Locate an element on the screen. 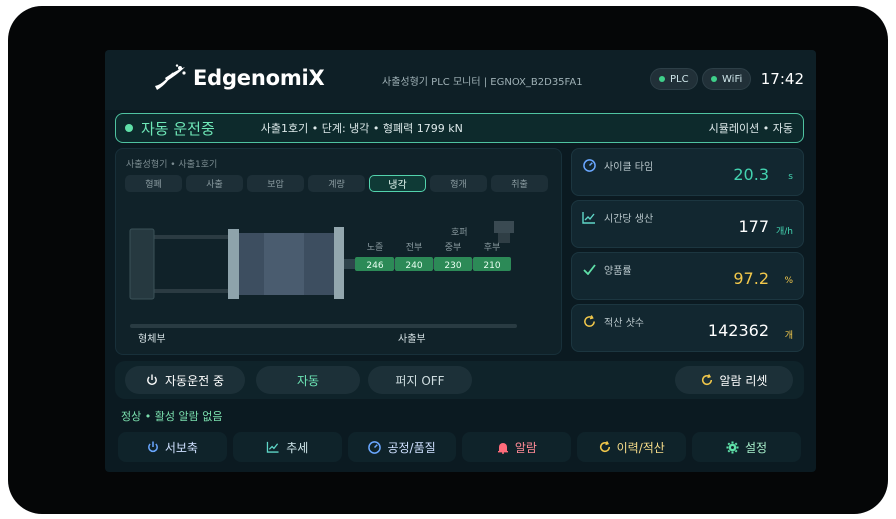 The height and width of the screenshot is (519, 896). hopper-body is located at coordinates (504, 227).